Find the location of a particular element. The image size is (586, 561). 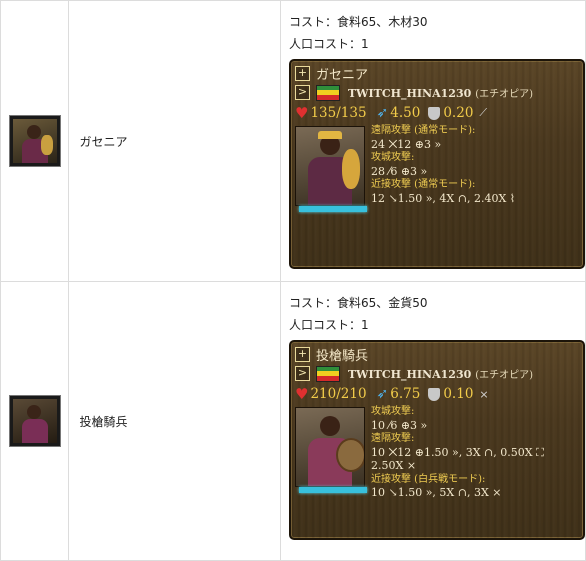

attack-label: 近接攻撃 (通常モード): is located at coordinates (423, 184).